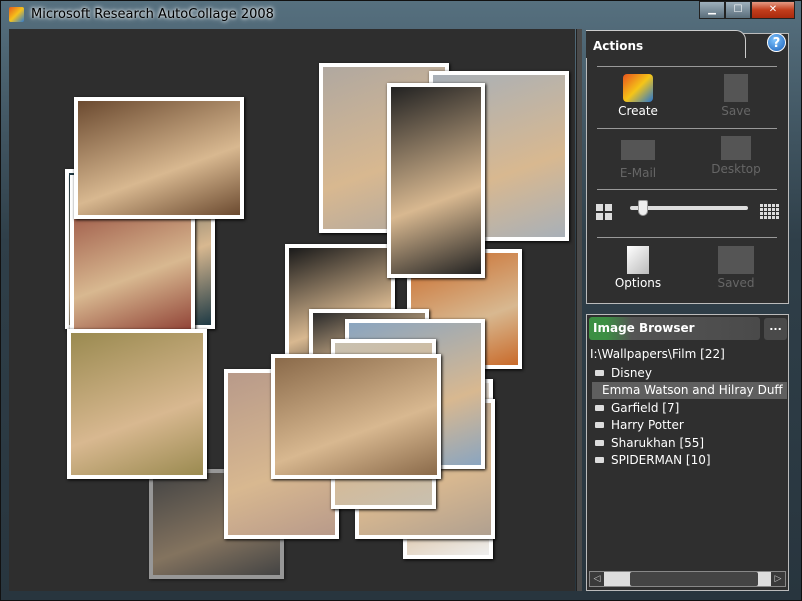 The image size is (802, 601). I want to click on panel-splitter, so click(579, 310).